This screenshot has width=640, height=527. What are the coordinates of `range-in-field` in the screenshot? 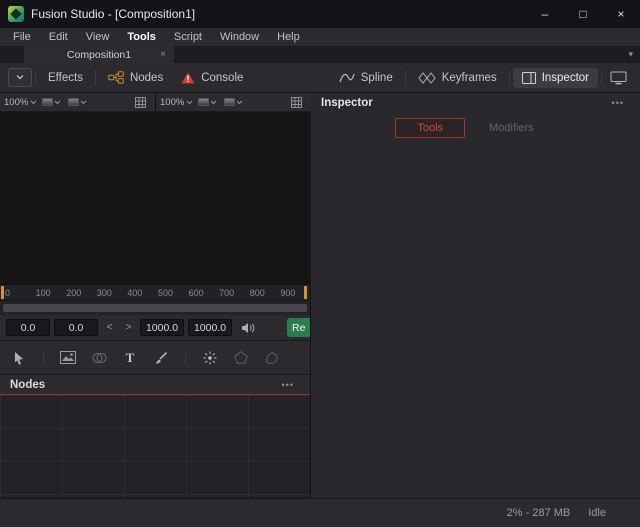 It's located at (28, 327).